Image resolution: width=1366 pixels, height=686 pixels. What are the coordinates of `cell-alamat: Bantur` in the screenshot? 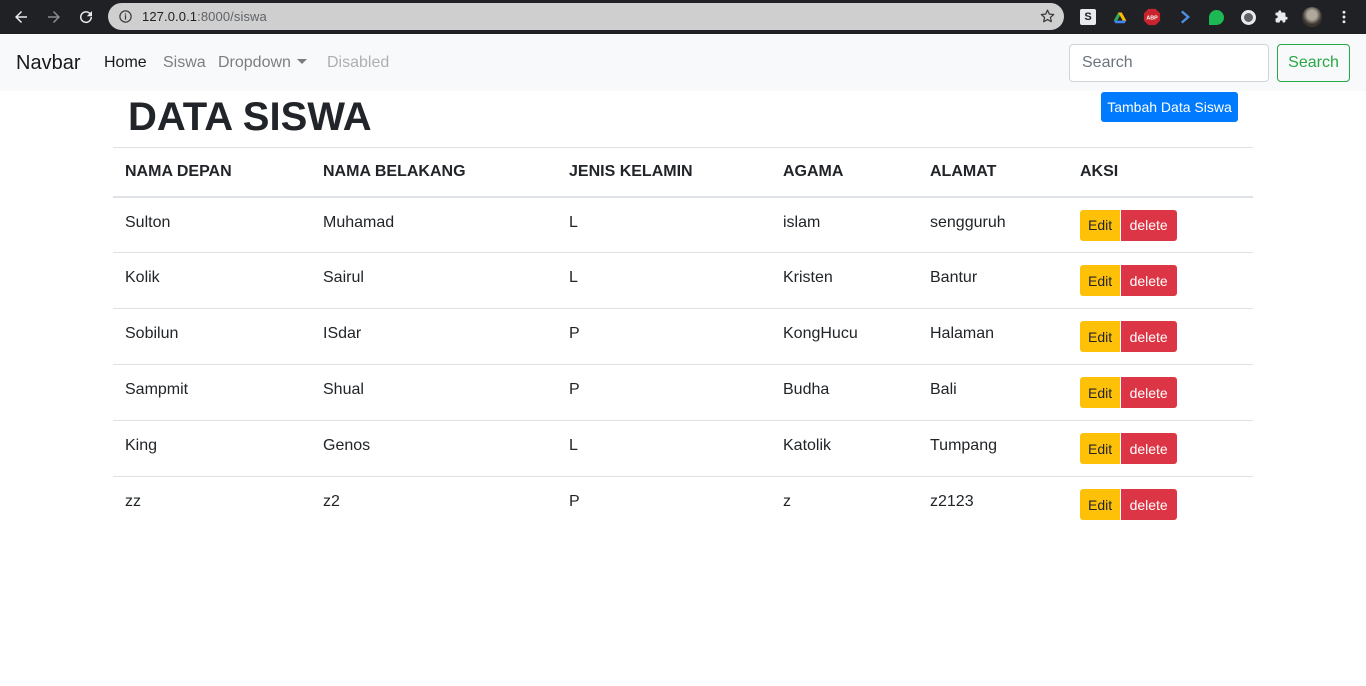 It's located at (993, 280).